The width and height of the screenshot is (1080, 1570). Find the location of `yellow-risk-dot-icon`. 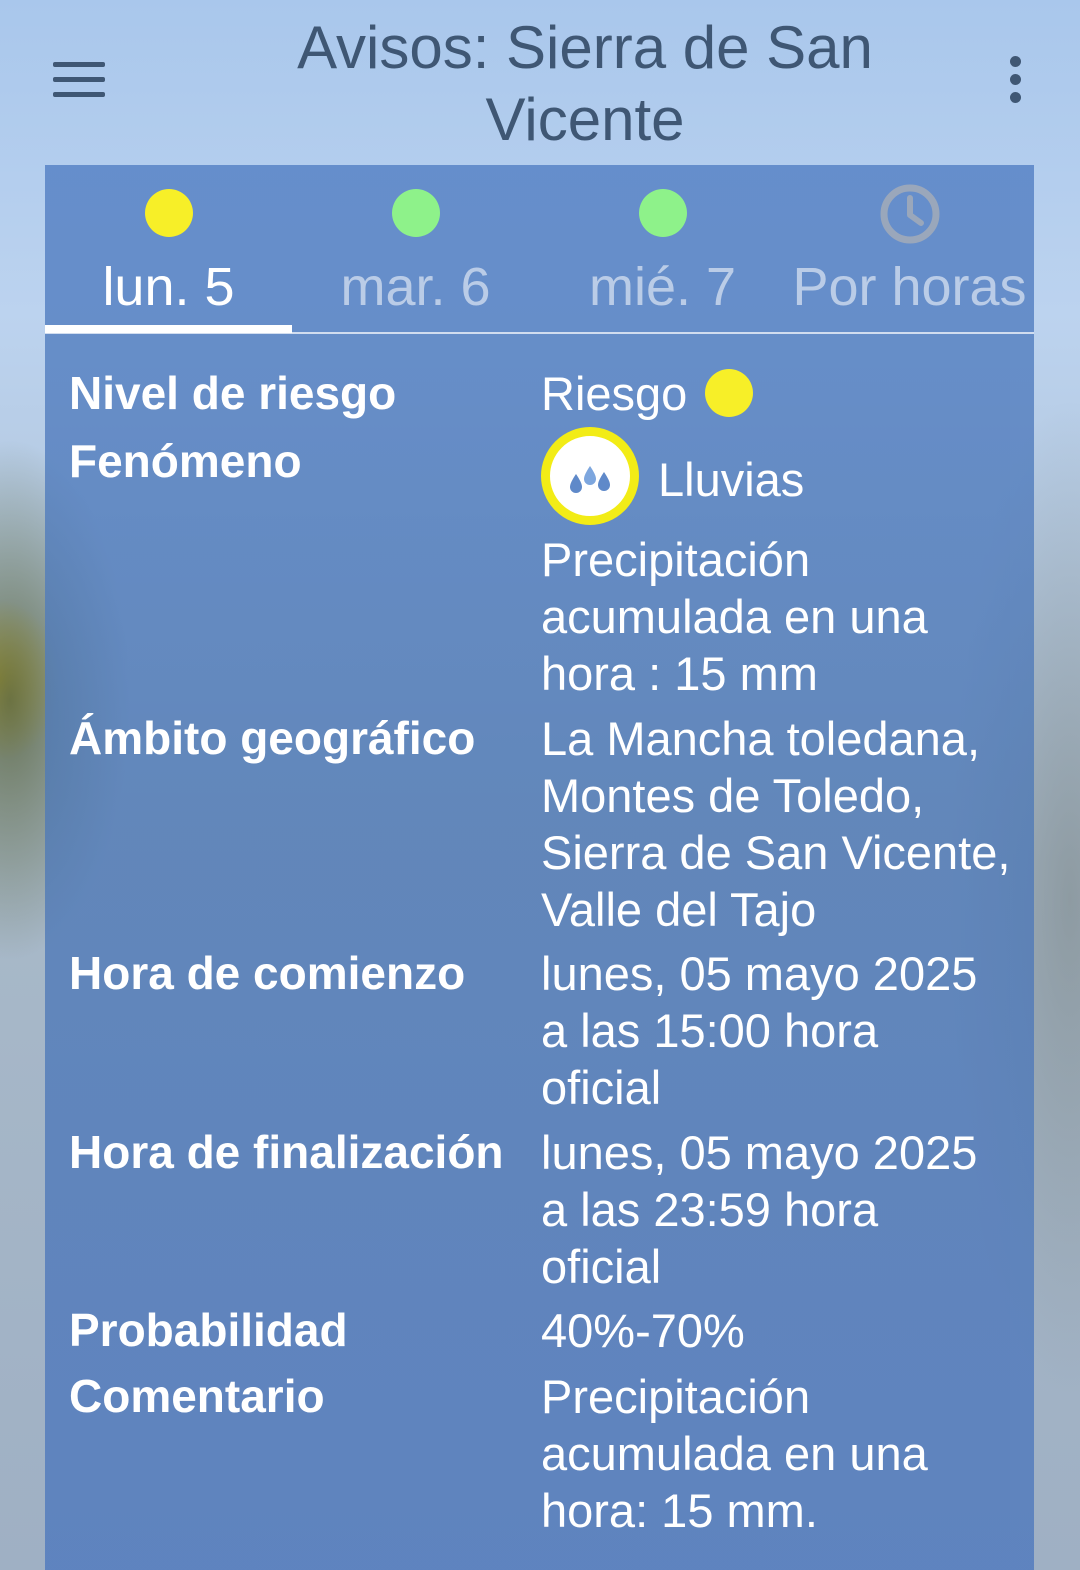

yellow-risk-dot-icon is located at coordinates (729, 393).